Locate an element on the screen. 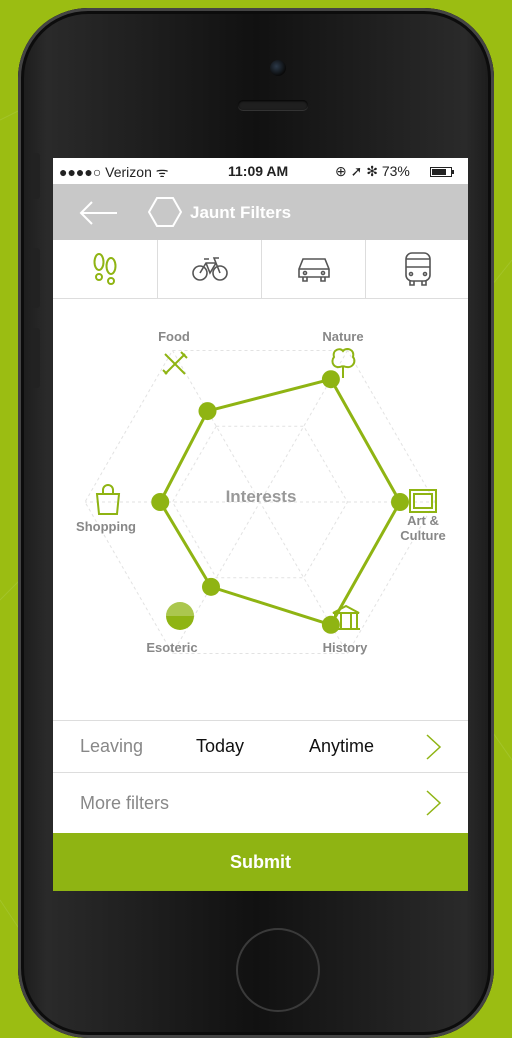 The width and height of the screenshot is (512, 1038). status-indicators: ⊕ ➚ ✻ 73% is located at coordinates (372, 171).